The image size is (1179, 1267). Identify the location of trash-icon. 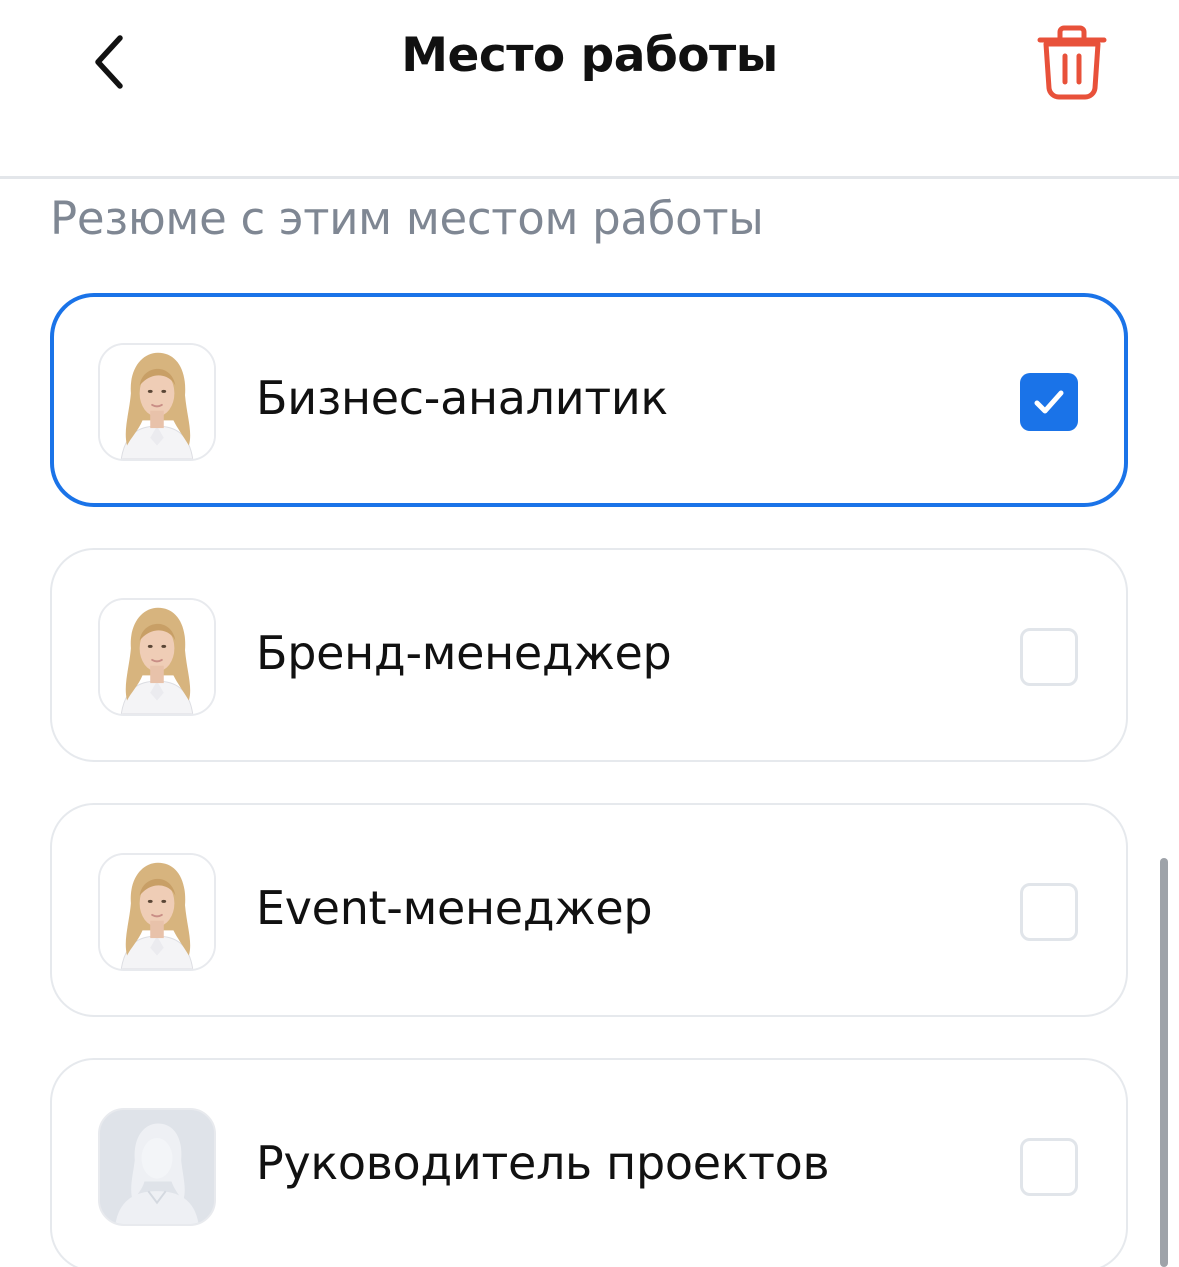
(1072, 62).